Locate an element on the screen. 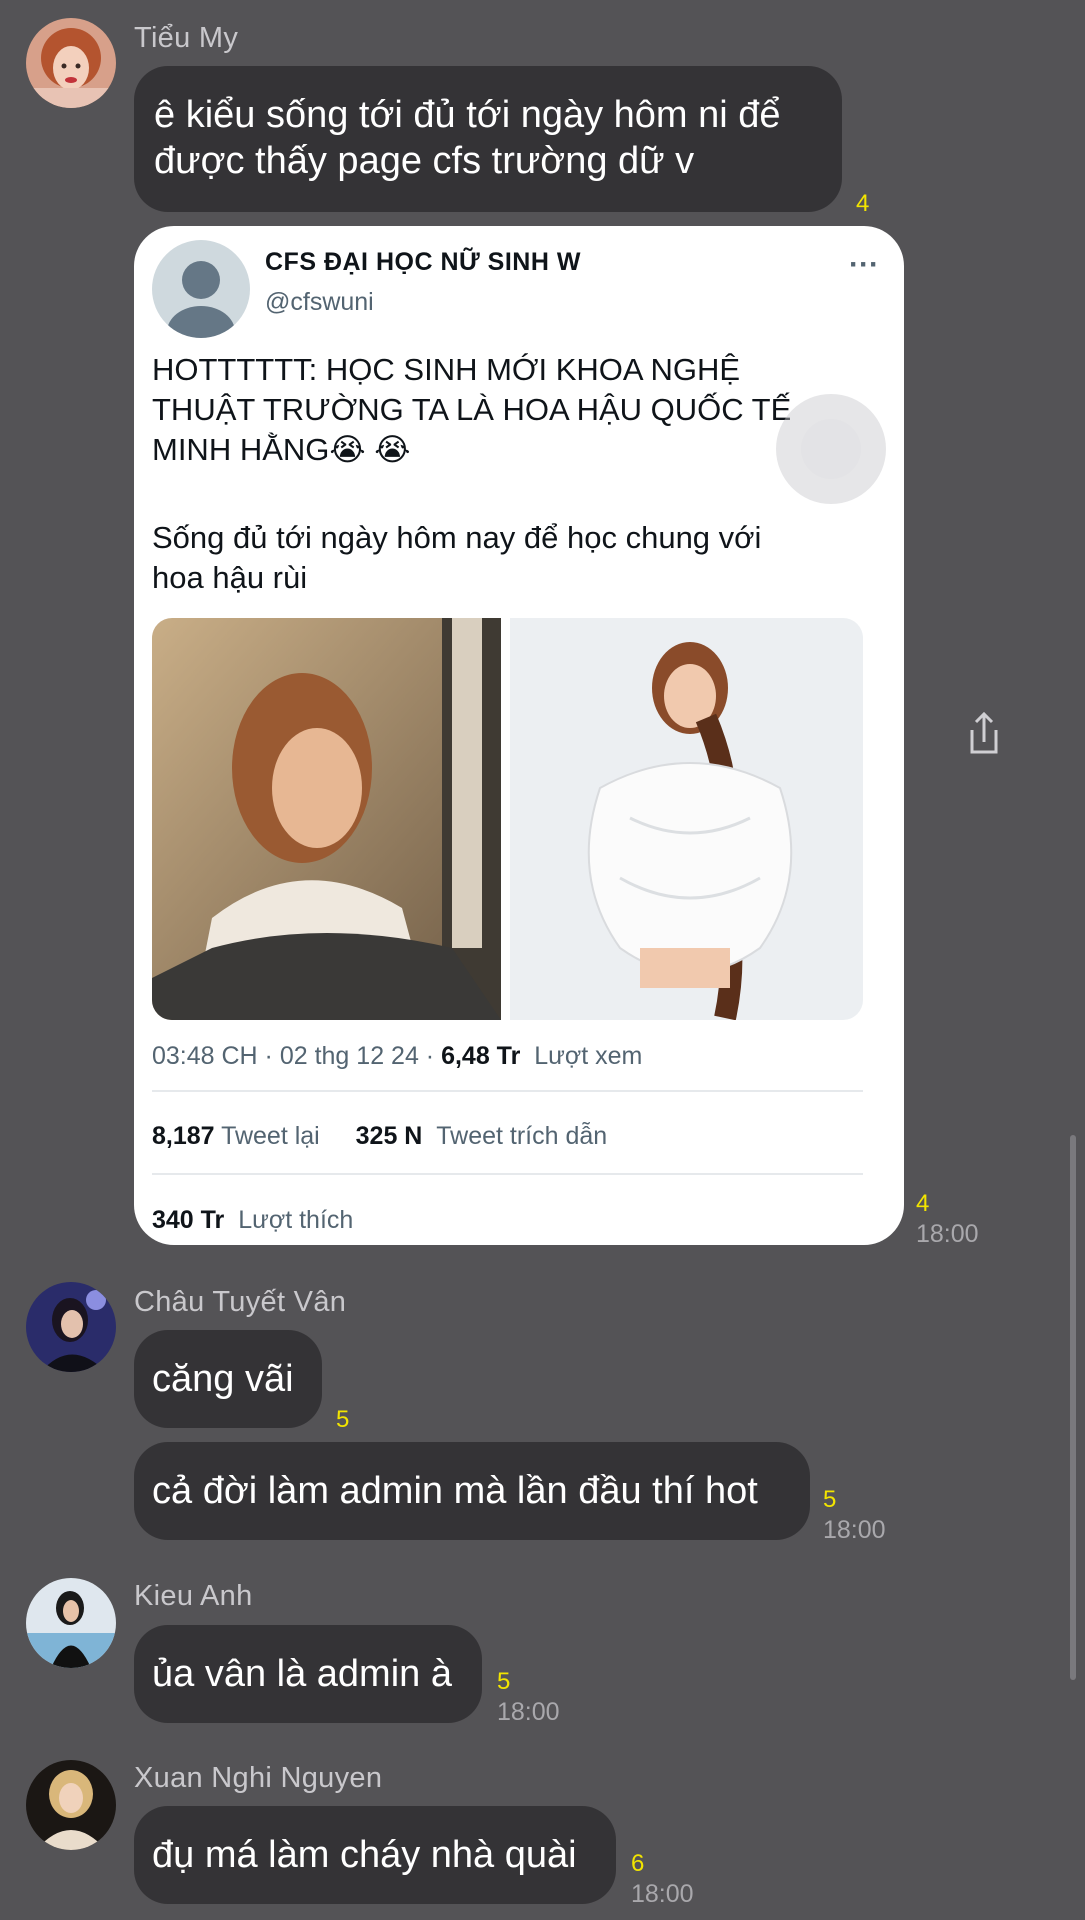  tweet-views-label: Lượt xem is located at coordinates (588, 1056).